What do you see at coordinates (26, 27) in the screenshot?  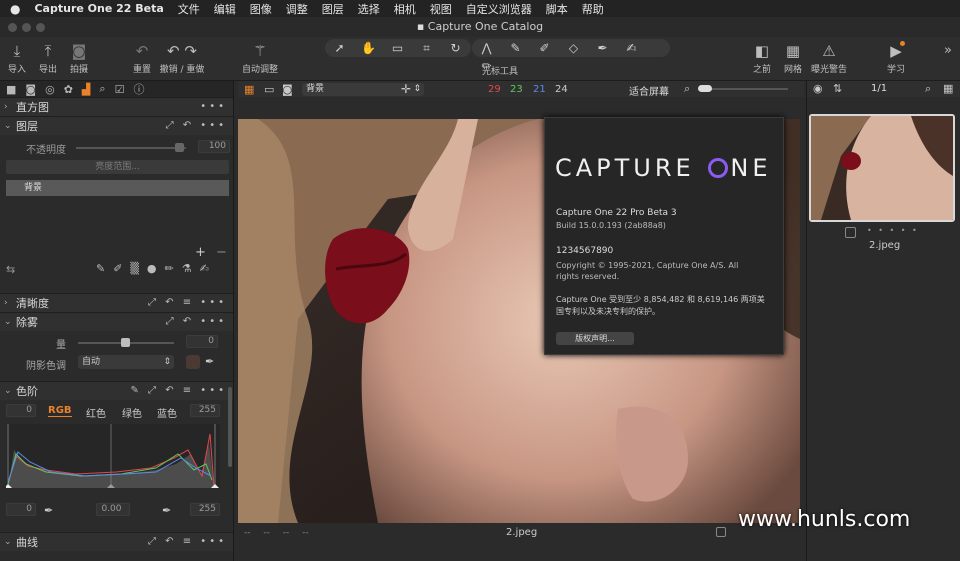 I see `minimize-window-button` at bounding box center [26, 27].